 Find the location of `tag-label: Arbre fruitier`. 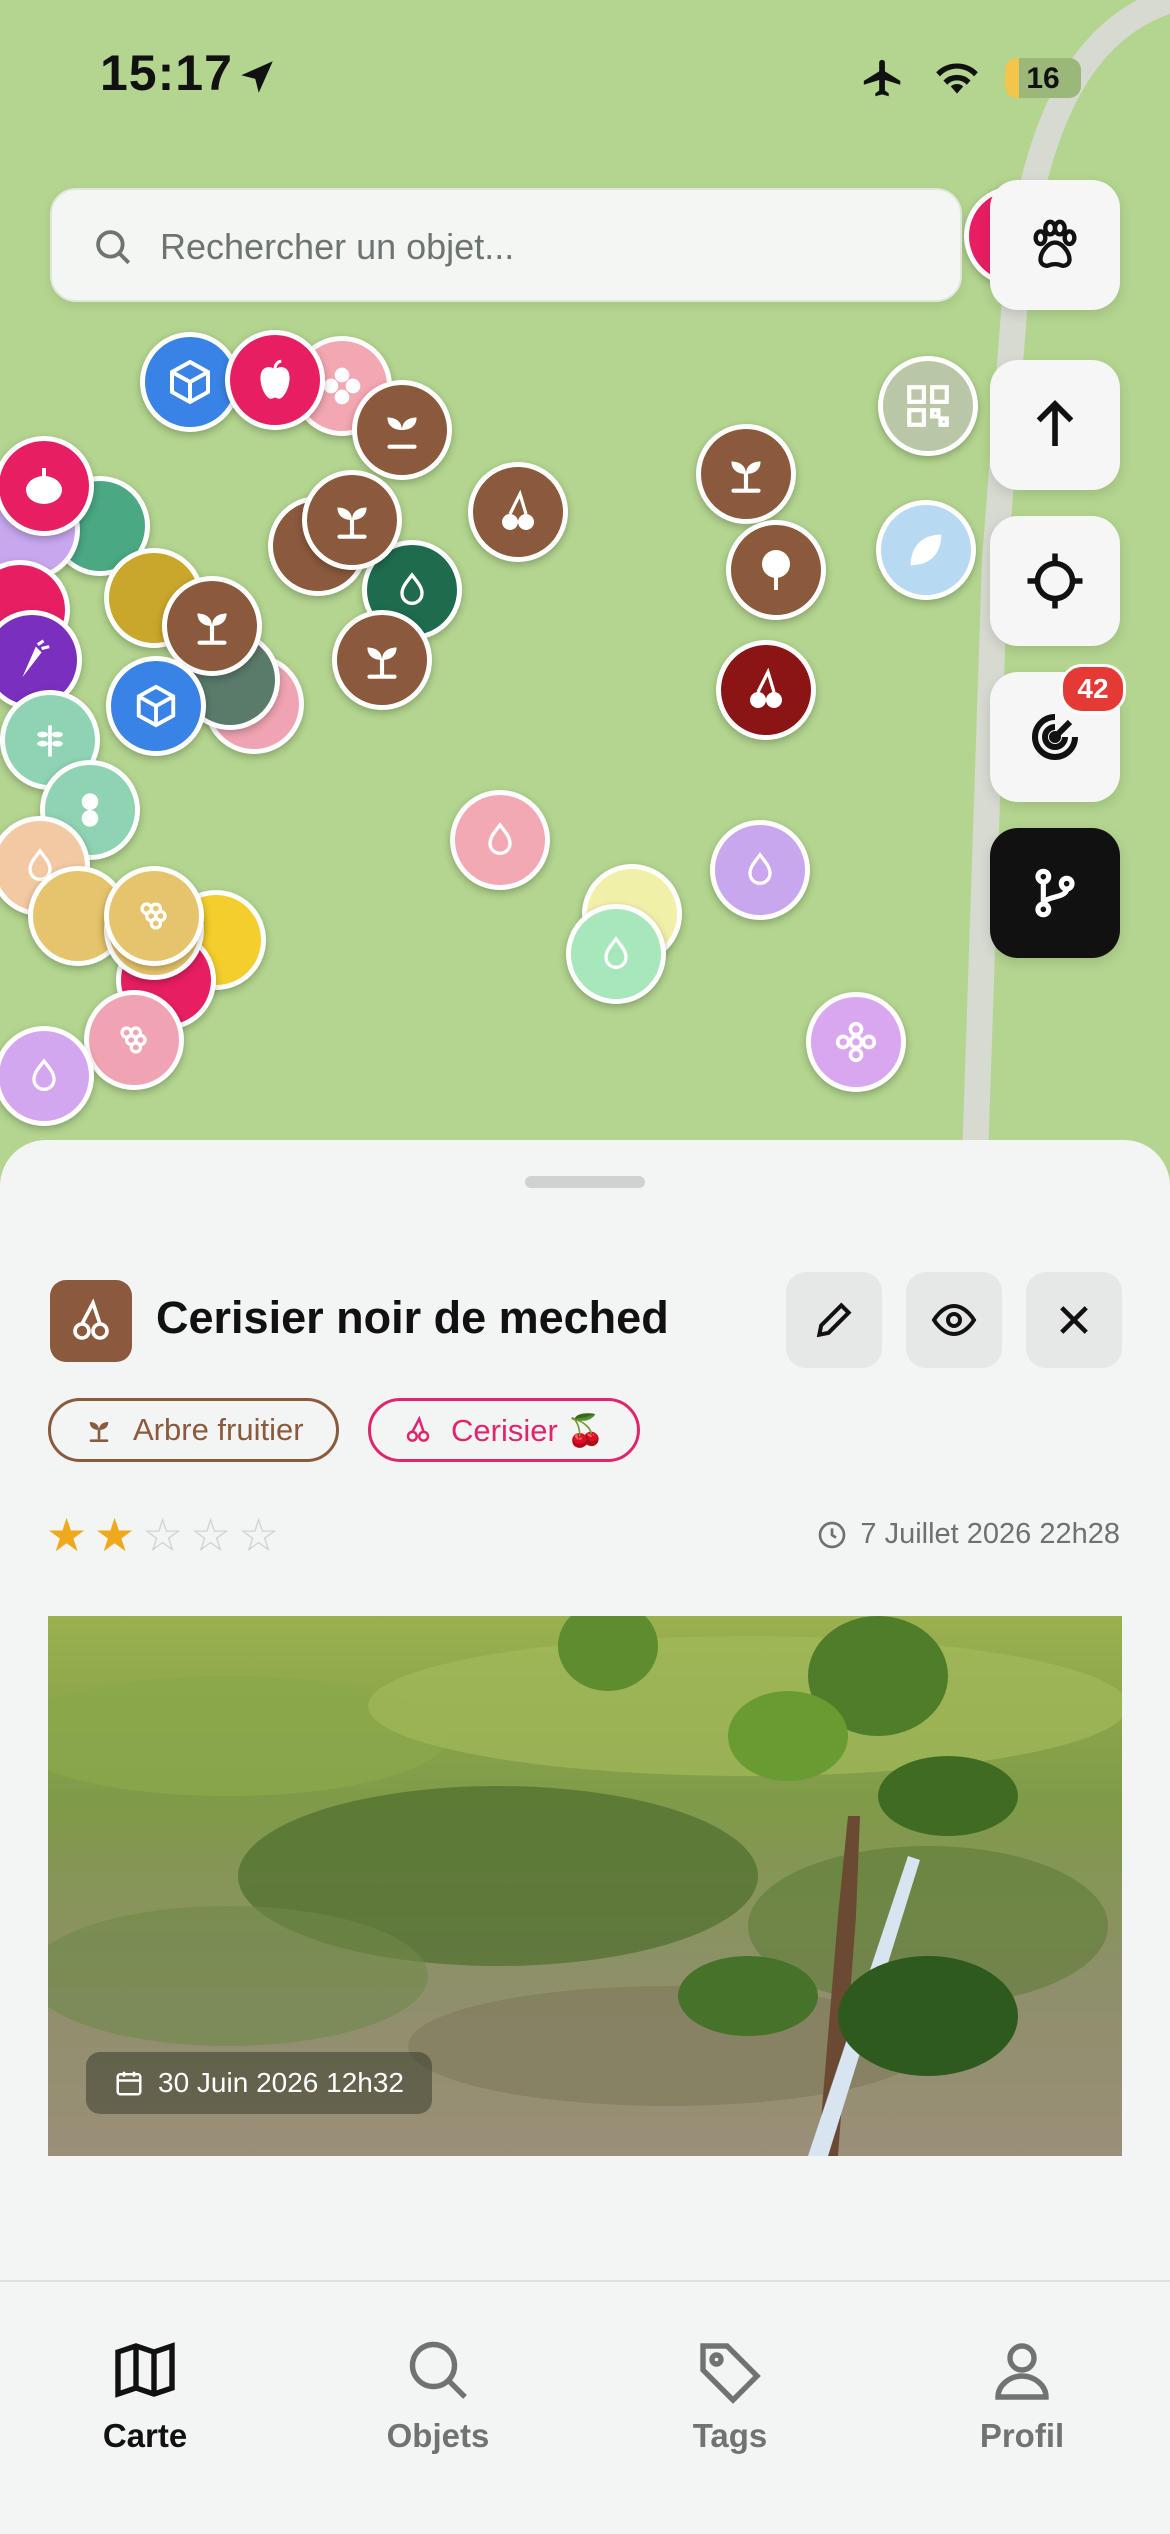

tag-label: Arbre fruitier is located at coordinates (218, 1429).